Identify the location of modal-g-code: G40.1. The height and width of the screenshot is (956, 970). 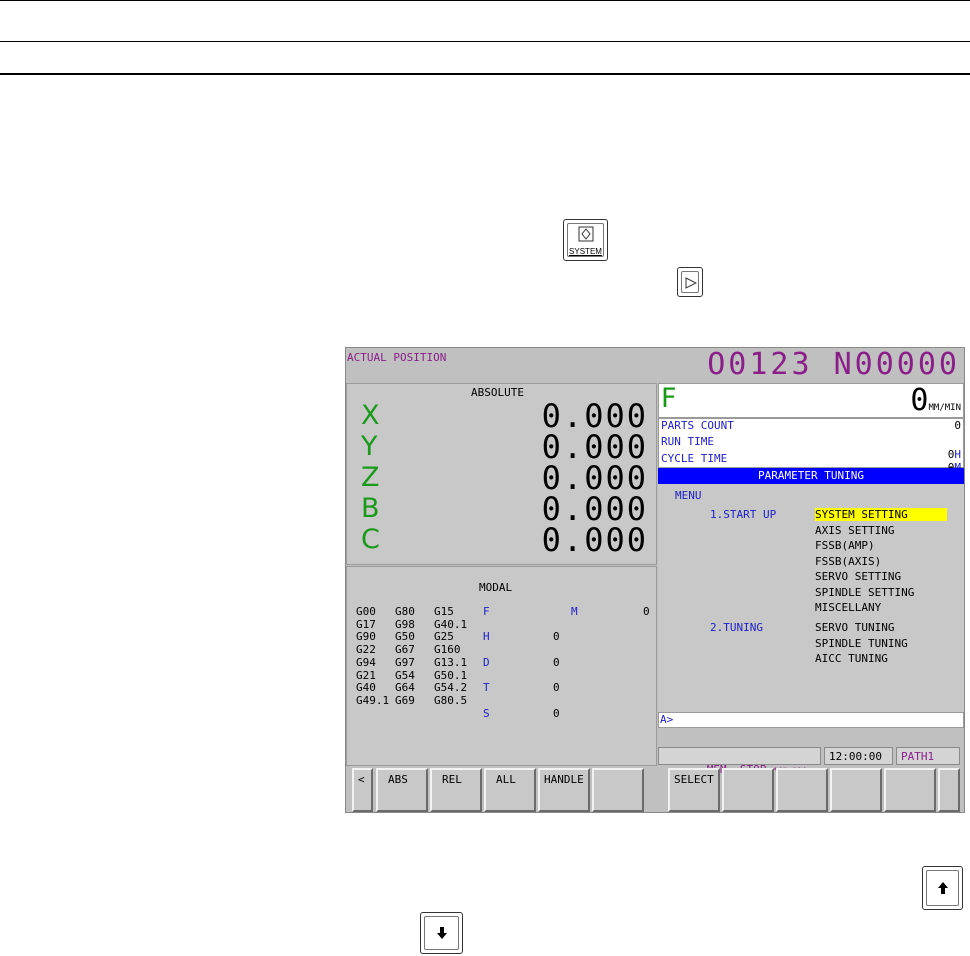
(451, 624).